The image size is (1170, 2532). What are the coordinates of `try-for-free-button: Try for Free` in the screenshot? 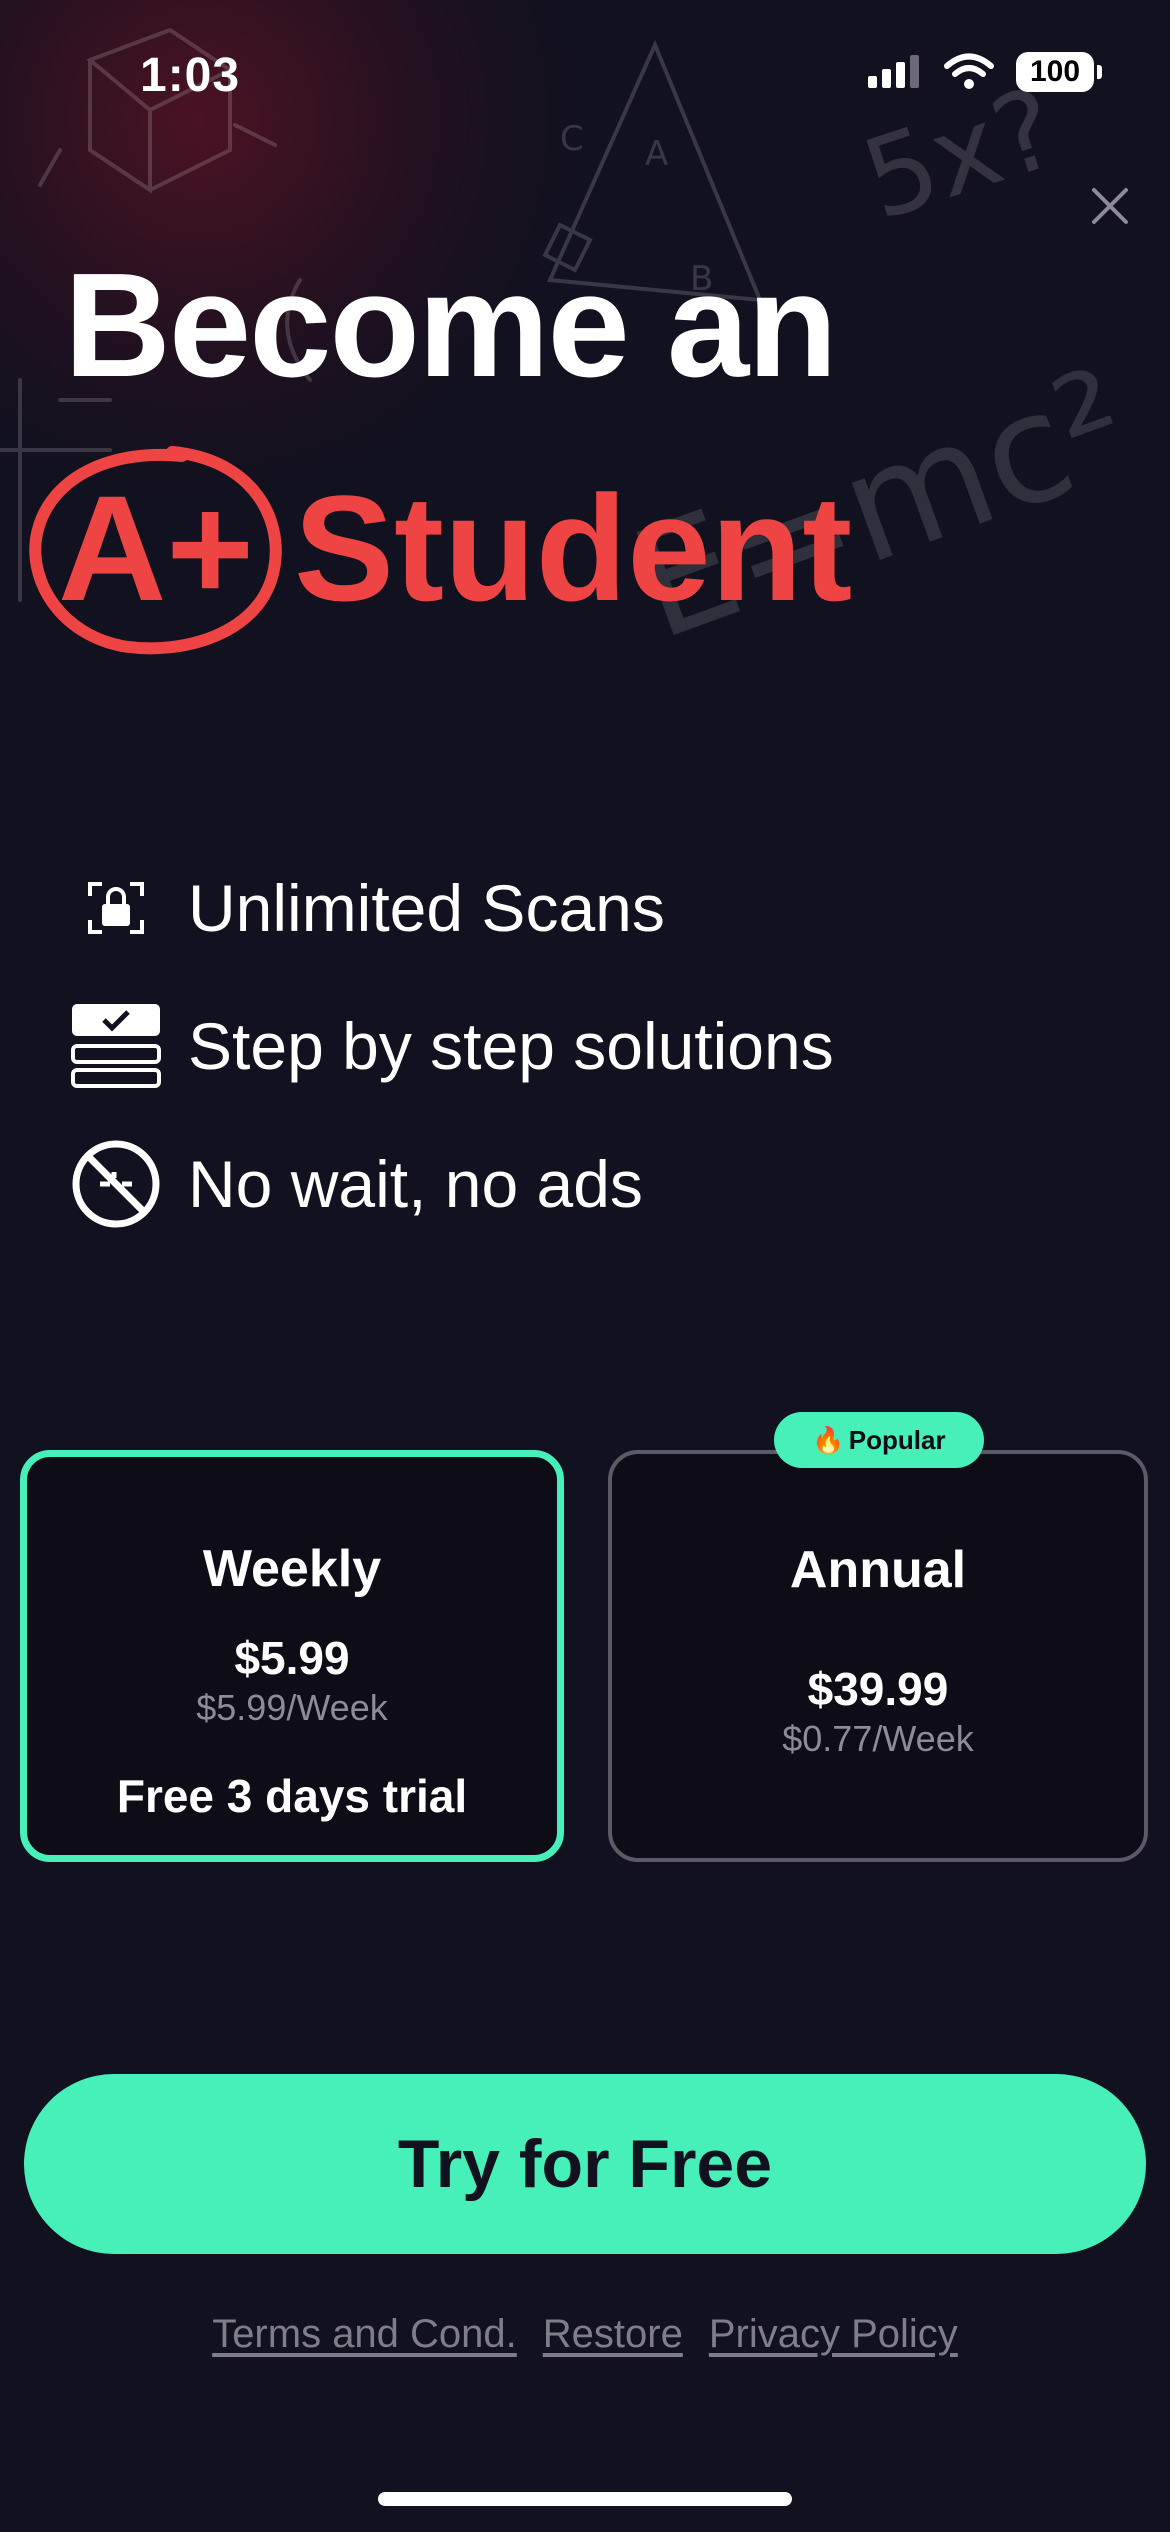 It's located at (585, 2164).